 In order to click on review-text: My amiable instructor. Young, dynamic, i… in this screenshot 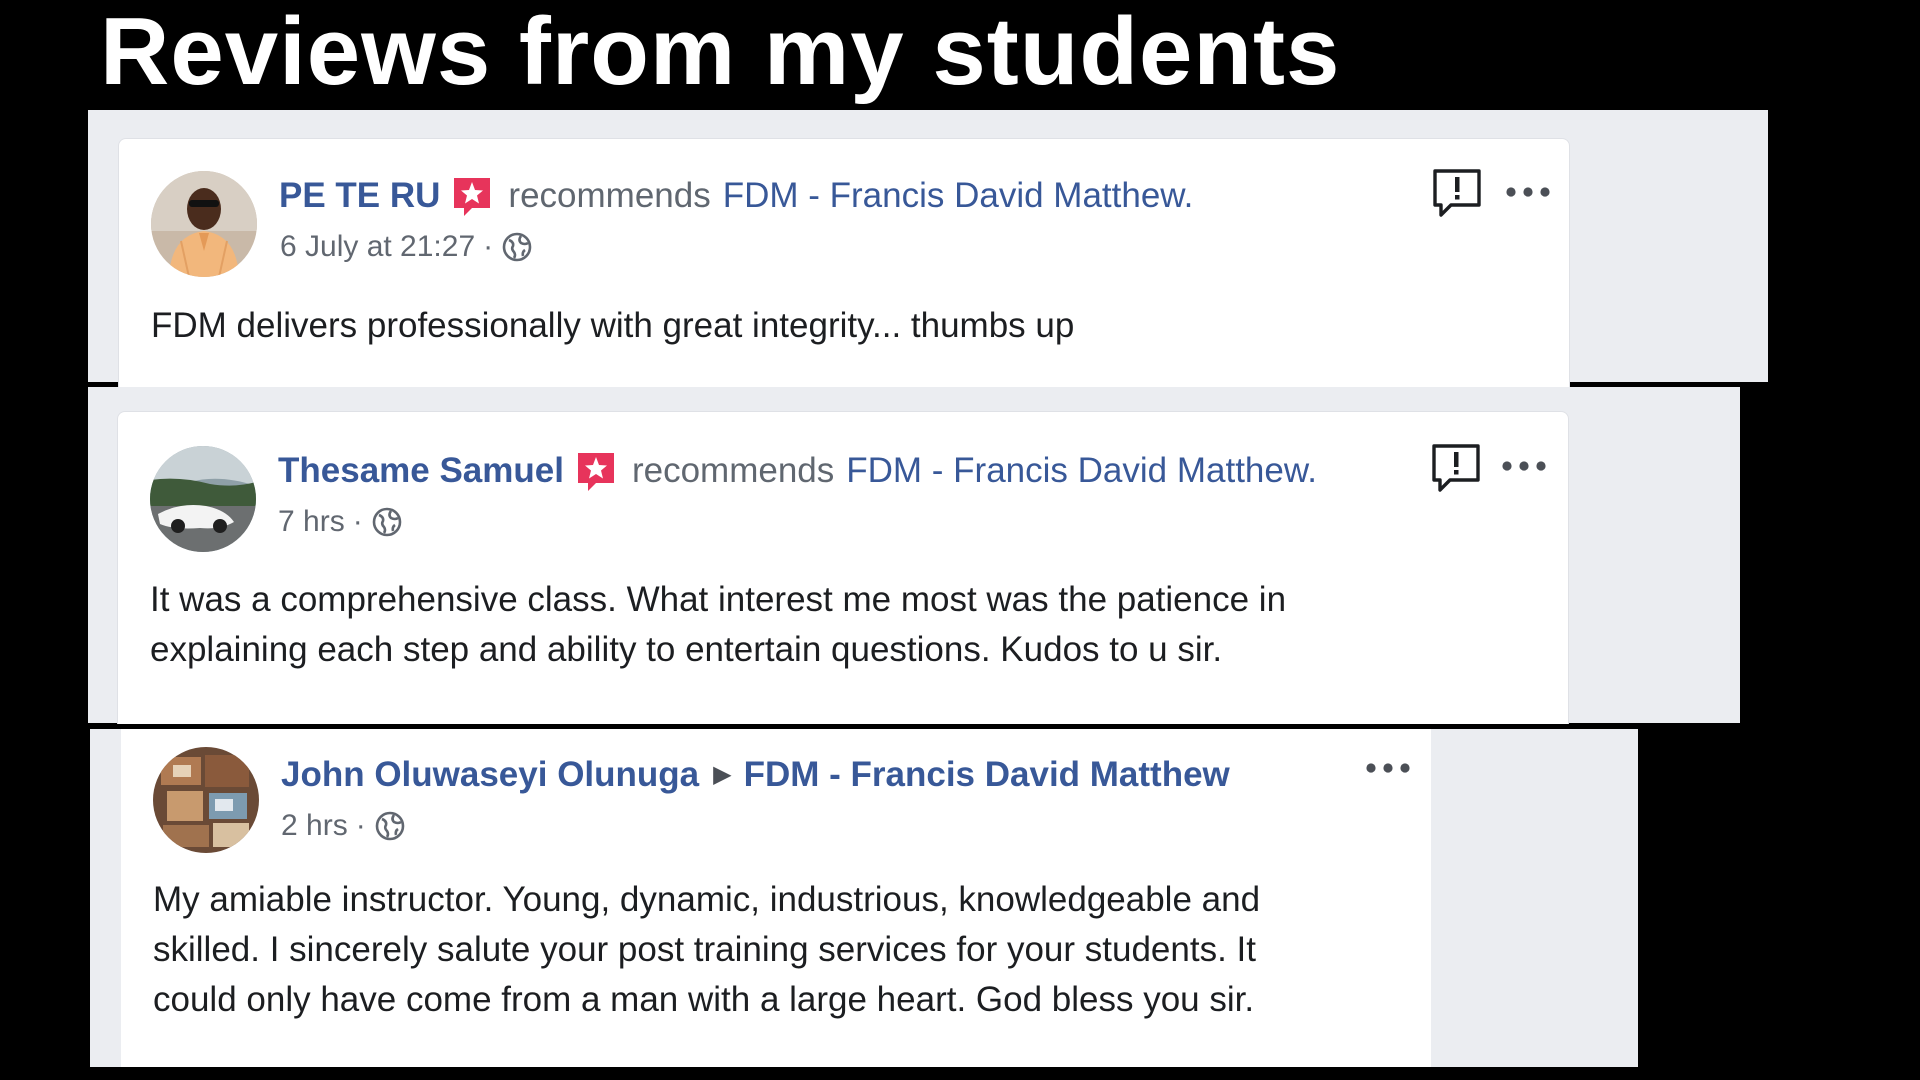, I will do `click(706, 950)`.